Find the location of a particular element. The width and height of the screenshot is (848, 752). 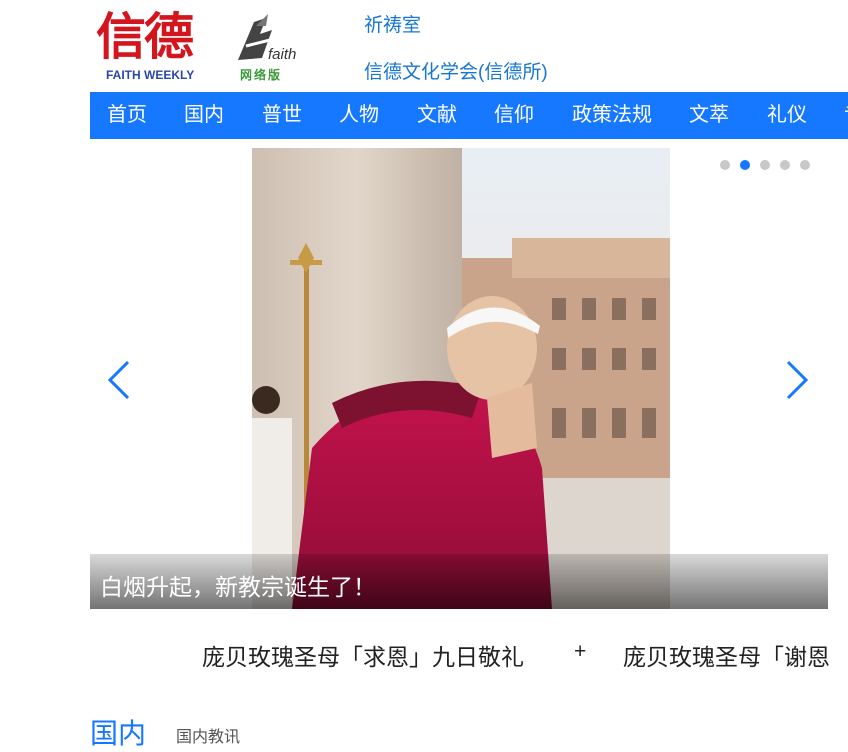

nav-item-special: 专 is located at coordinates (846, 115).